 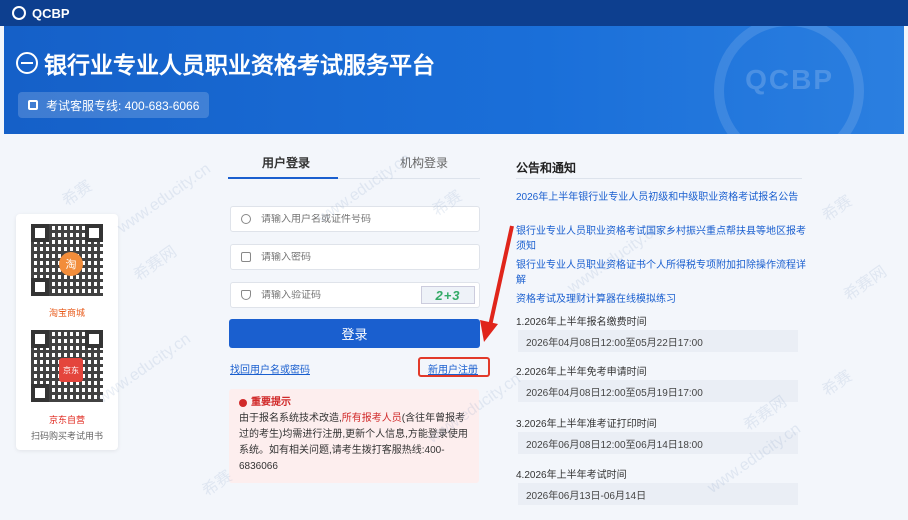 I want to click on username-field, so click(x=355, y=219).